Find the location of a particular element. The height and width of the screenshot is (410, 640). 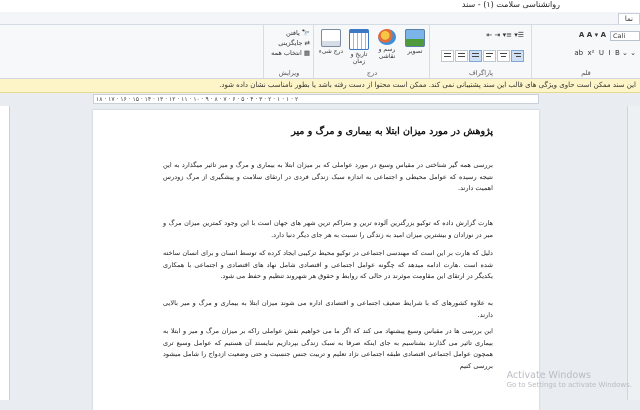

insert-datetime-button: تاریخ و زمان is located at coordinates (359, 46).